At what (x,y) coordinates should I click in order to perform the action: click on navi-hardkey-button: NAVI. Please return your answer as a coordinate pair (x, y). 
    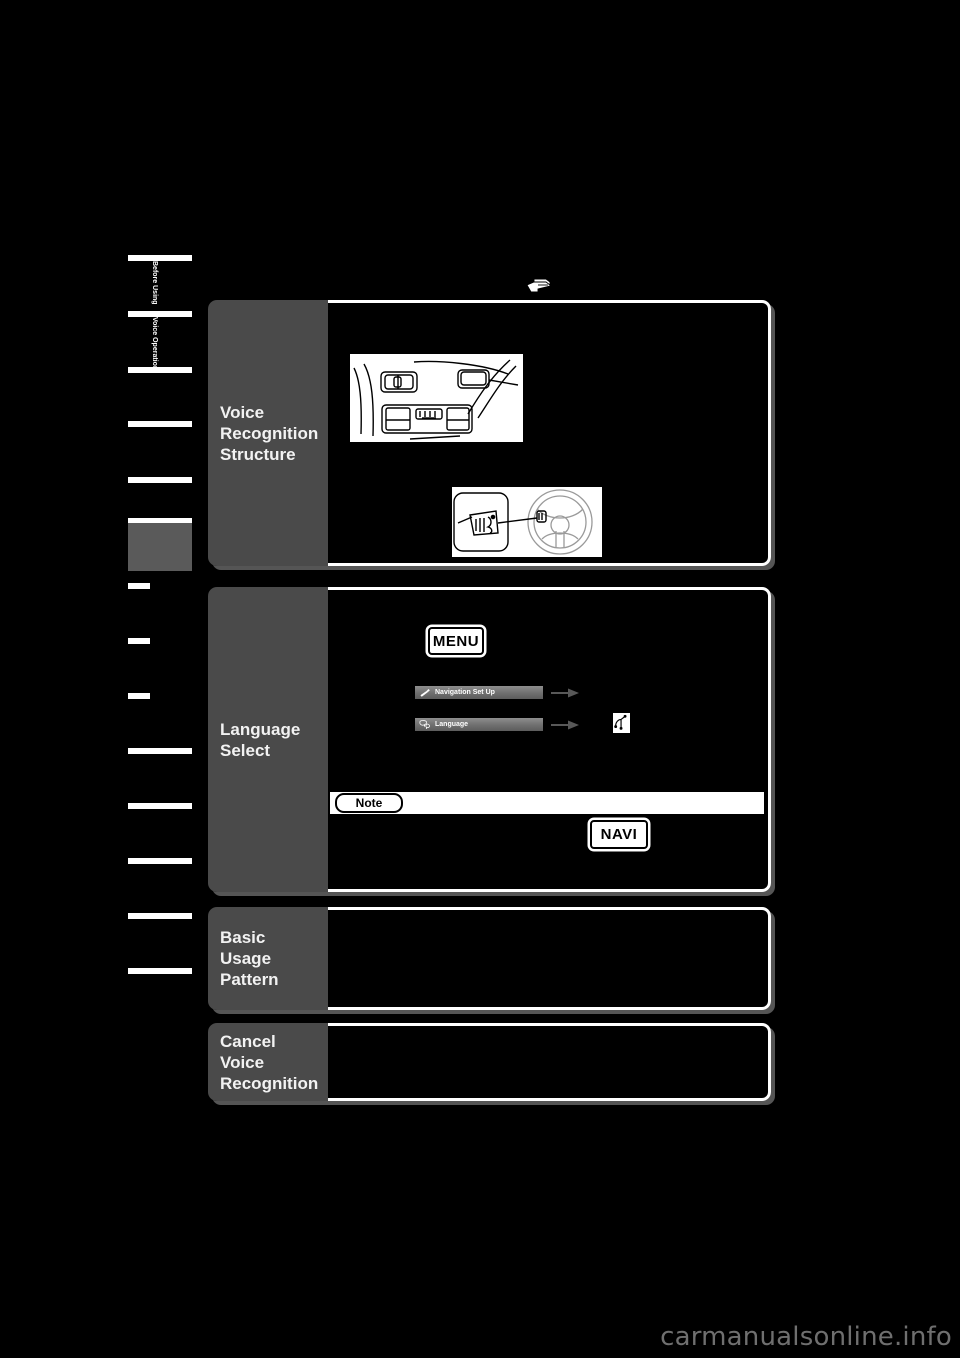
    Looking at the image, I should click on (619, 834).